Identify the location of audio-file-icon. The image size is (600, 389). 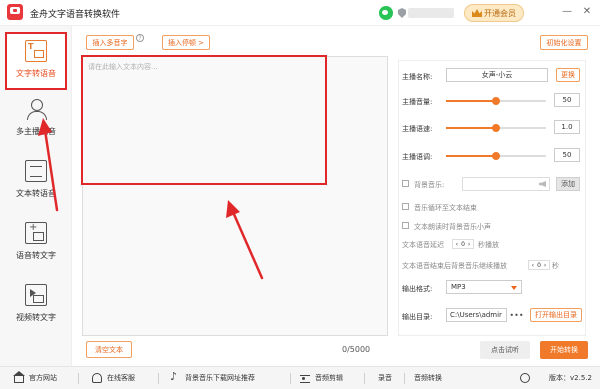
(36, 233).